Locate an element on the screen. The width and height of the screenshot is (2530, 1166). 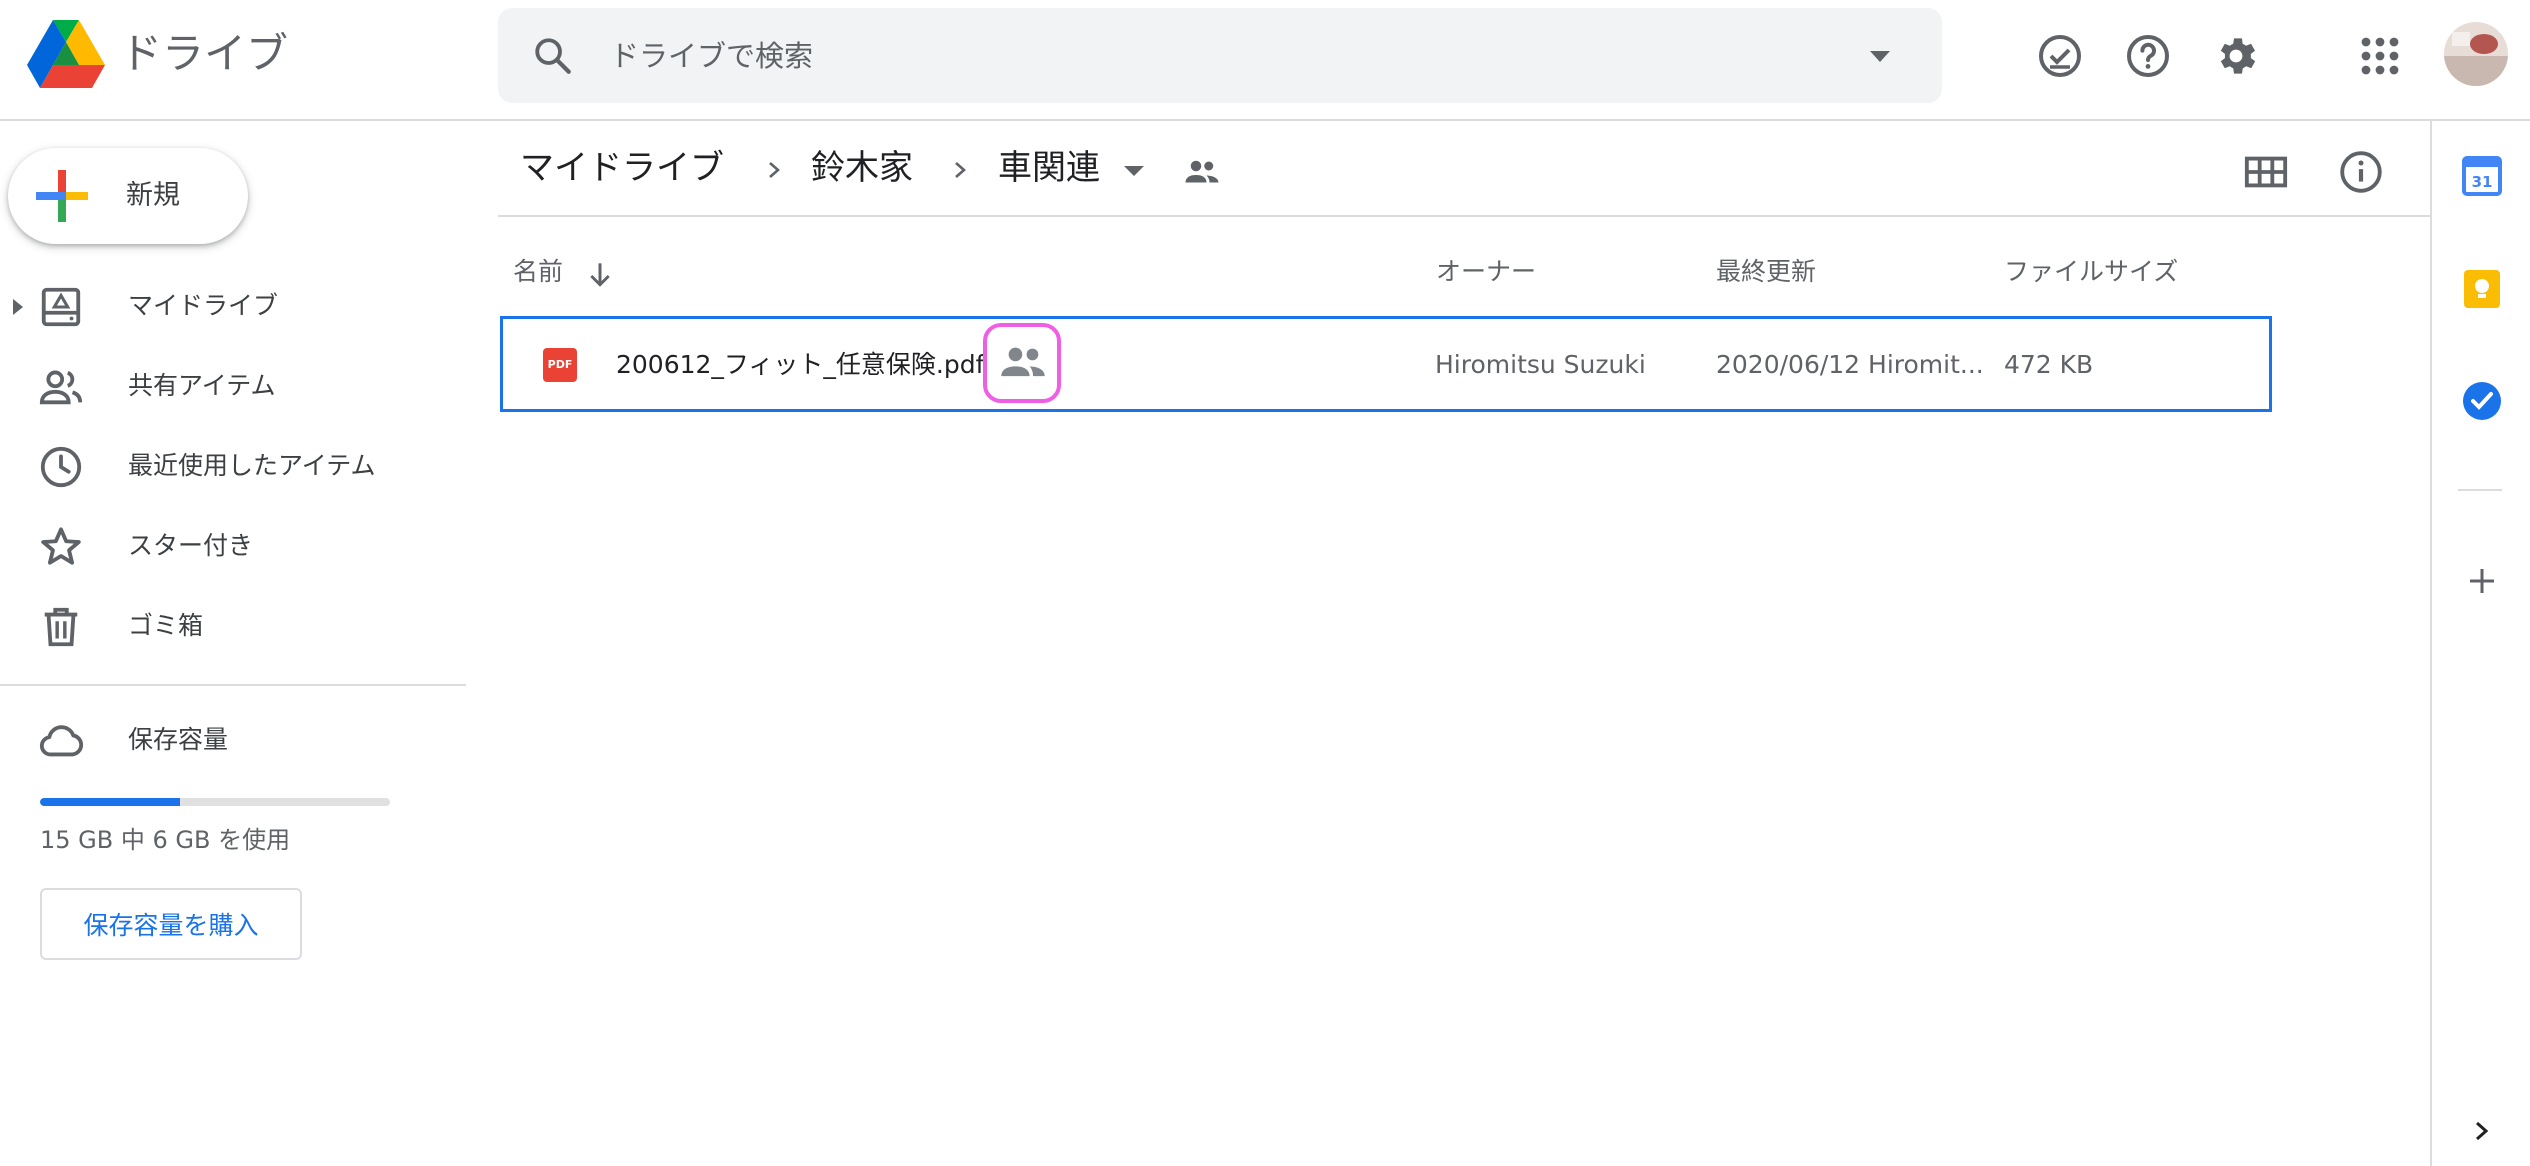
buy-storage-button: 保存容量を購入 is located at coordinates (171, 924).